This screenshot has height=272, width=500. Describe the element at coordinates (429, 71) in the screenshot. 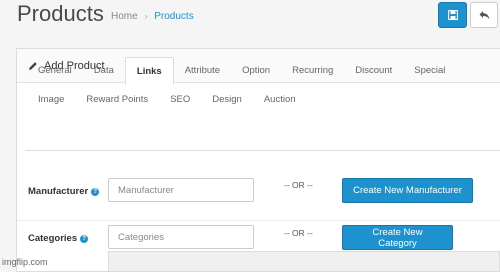

I see `tab-special: Special` at that location.